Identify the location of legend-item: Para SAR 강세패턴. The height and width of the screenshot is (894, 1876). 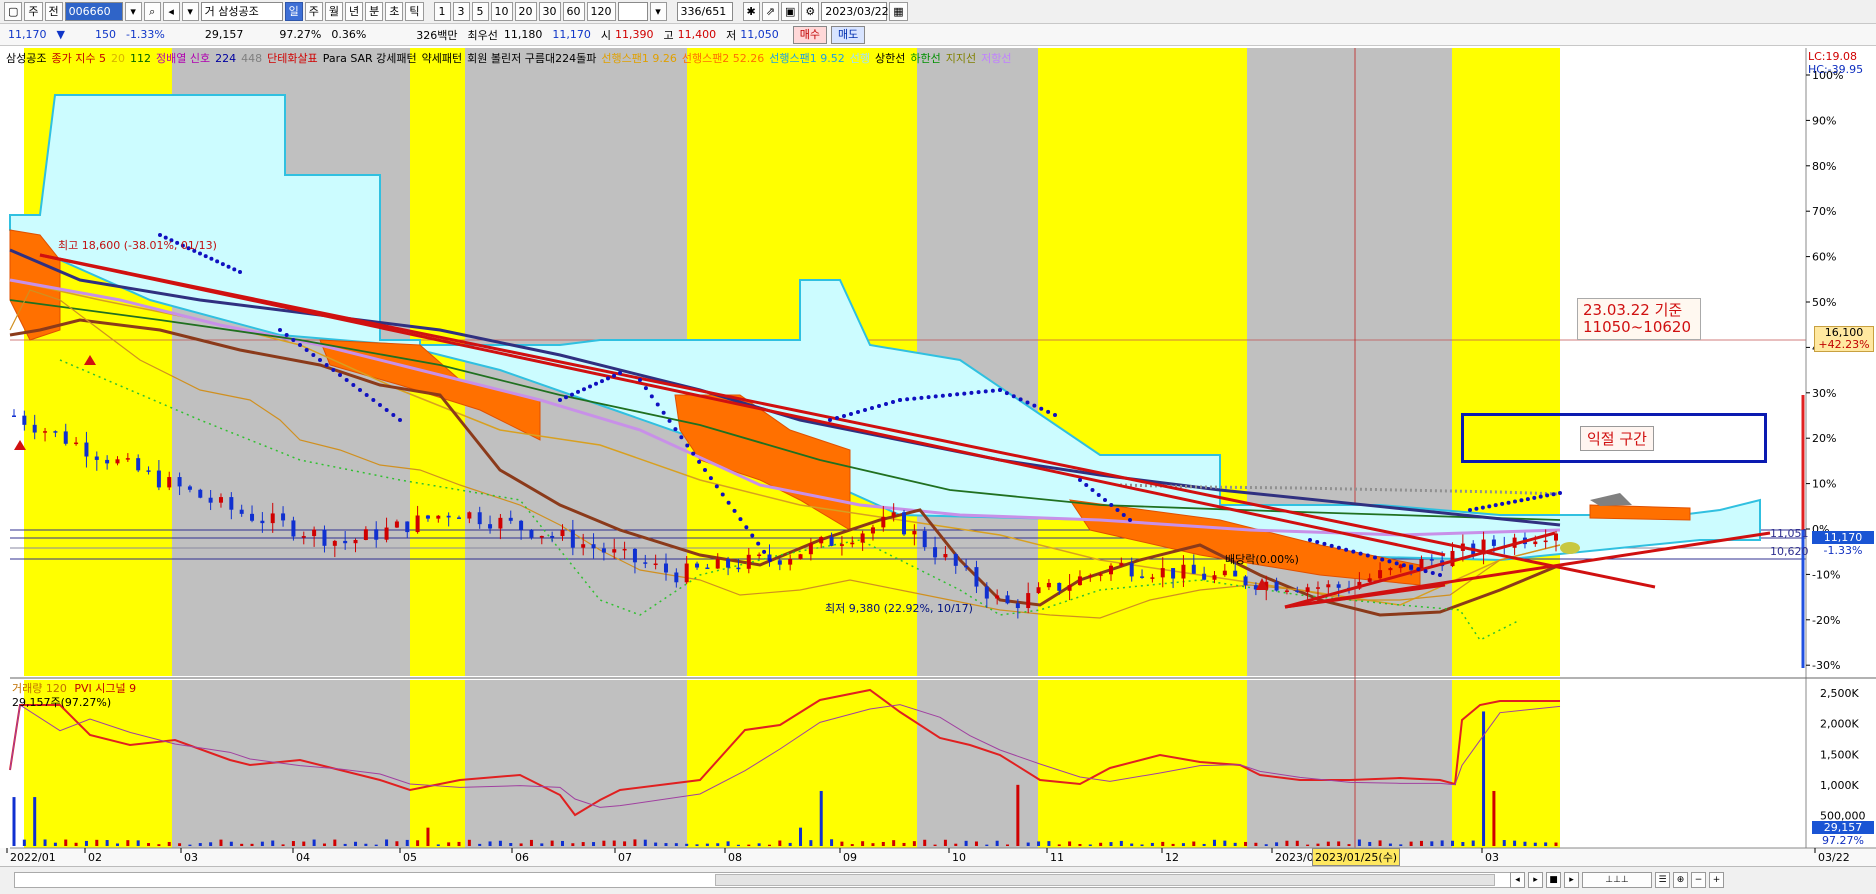
(370, 58).